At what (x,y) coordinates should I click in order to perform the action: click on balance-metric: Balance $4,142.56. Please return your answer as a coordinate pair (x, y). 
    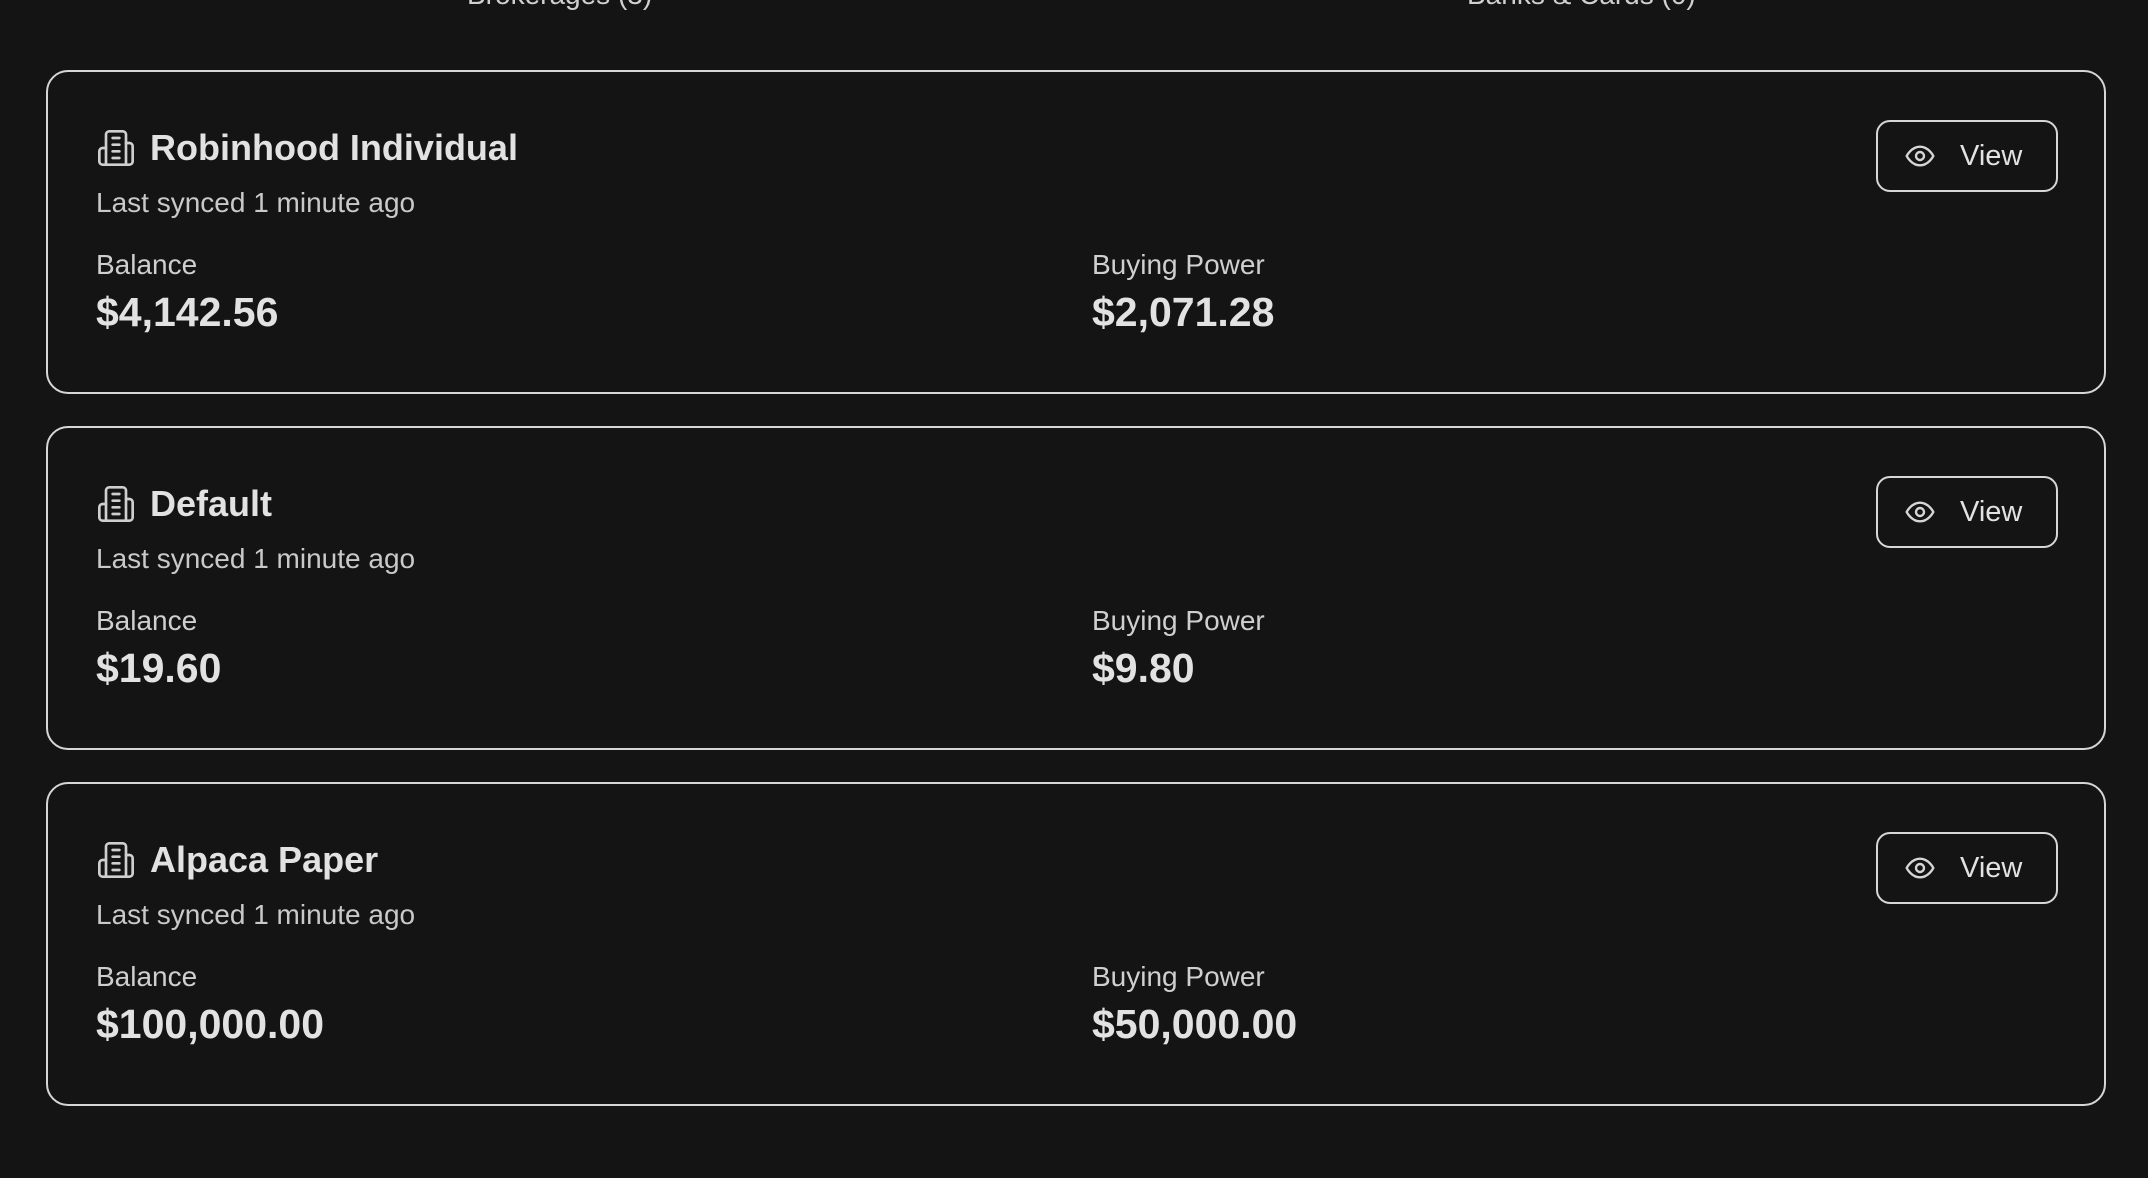
    Looking at the image, I should click on (187, 292).